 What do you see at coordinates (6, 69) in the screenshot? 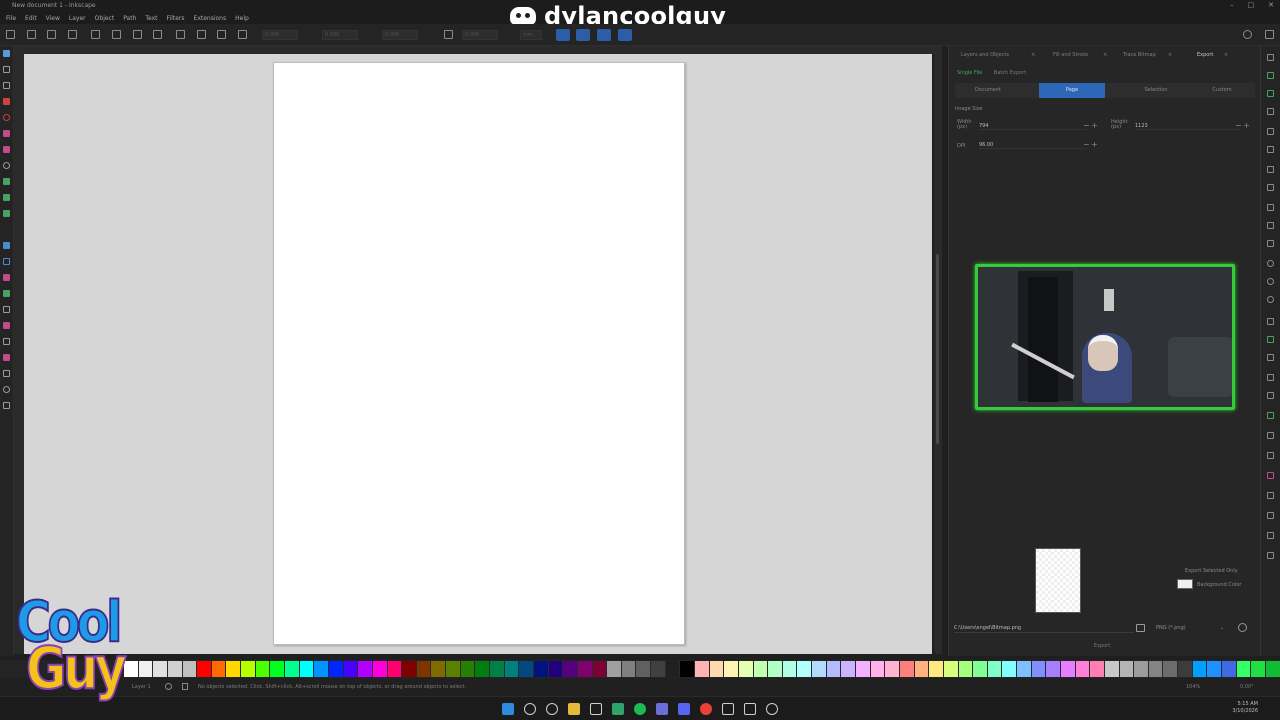
I see `node-tool-icon` at bounding box center [6, 69].